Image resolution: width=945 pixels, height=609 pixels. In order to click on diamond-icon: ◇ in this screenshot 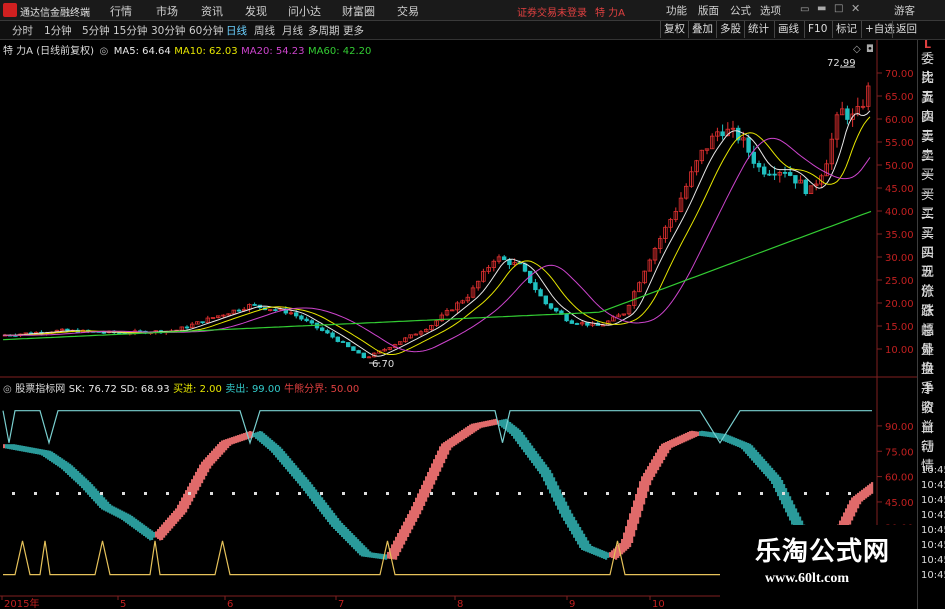, I will do `click(857, 49)`.